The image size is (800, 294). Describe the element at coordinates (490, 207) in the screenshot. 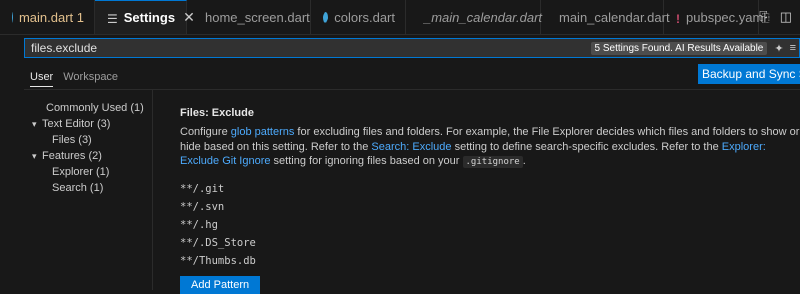

I see `pattern-item: **/.svn` at that location.